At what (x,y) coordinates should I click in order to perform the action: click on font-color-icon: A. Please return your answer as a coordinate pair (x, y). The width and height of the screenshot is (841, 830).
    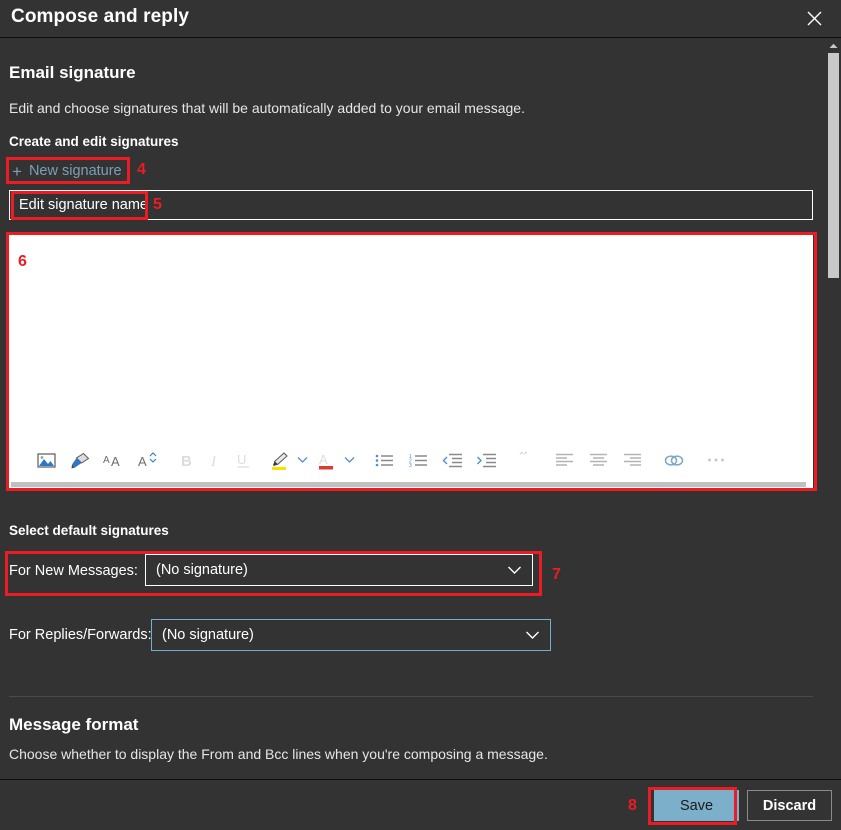
    Looking at the image, I should click on (326, 460).